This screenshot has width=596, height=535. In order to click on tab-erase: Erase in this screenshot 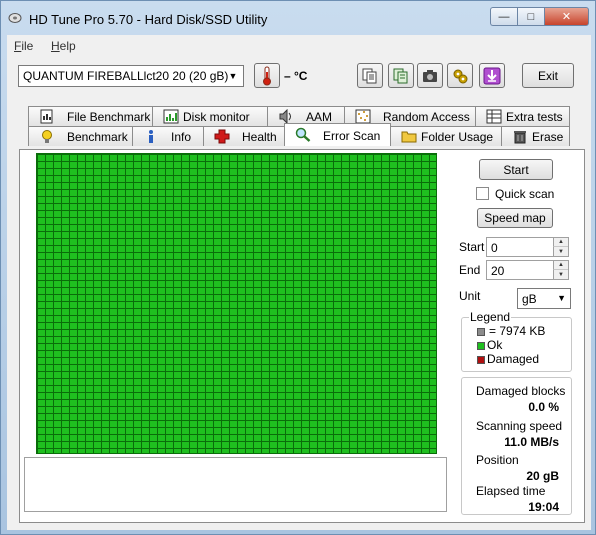, I will do `click(535, 136)`.